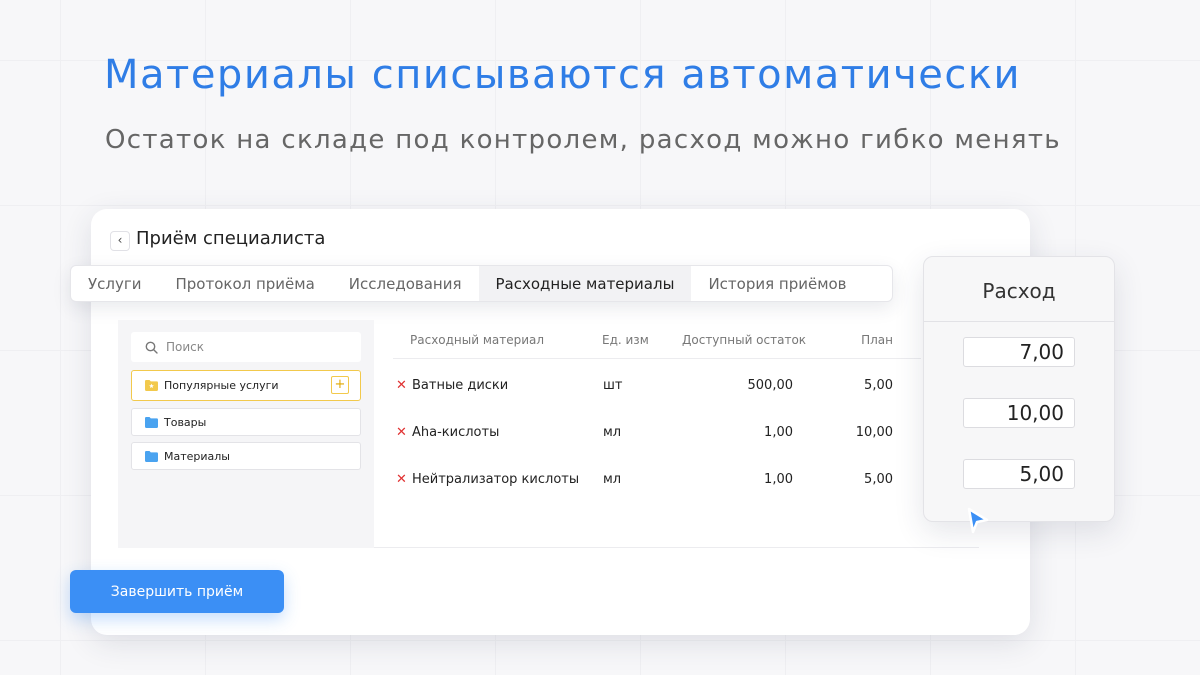 The width and height of the screenshot is (1200, 675). Describe the element at coordinates (1019, 291) in the screenshot. I see `consumption-title: Расход` at that location.